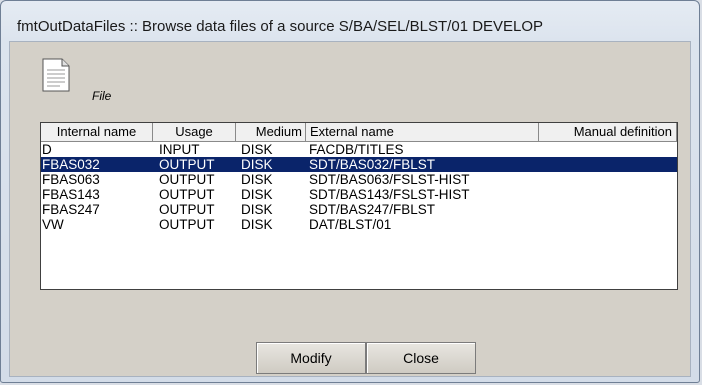 The height and width of the screenshot is (385, 702). What do you see at coordinates (311, 358) in the screenshot?
I see `modify-button: Modify` at bounding box center [311, 358].